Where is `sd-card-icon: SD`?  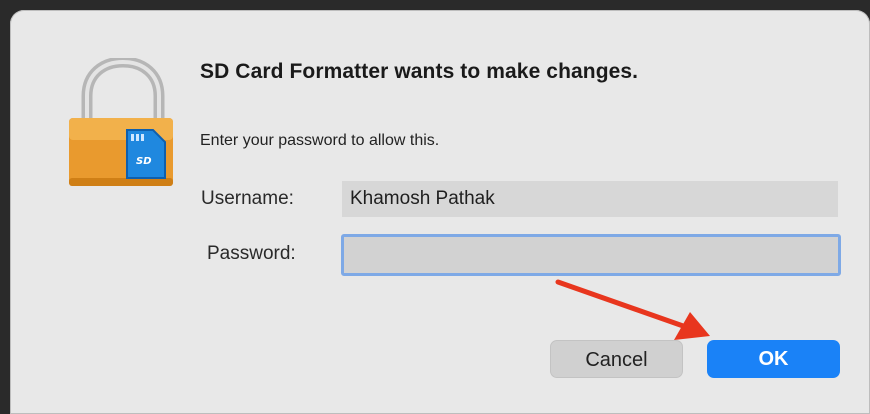 sd-card-icon: SD is located at coordinates (146, 154).